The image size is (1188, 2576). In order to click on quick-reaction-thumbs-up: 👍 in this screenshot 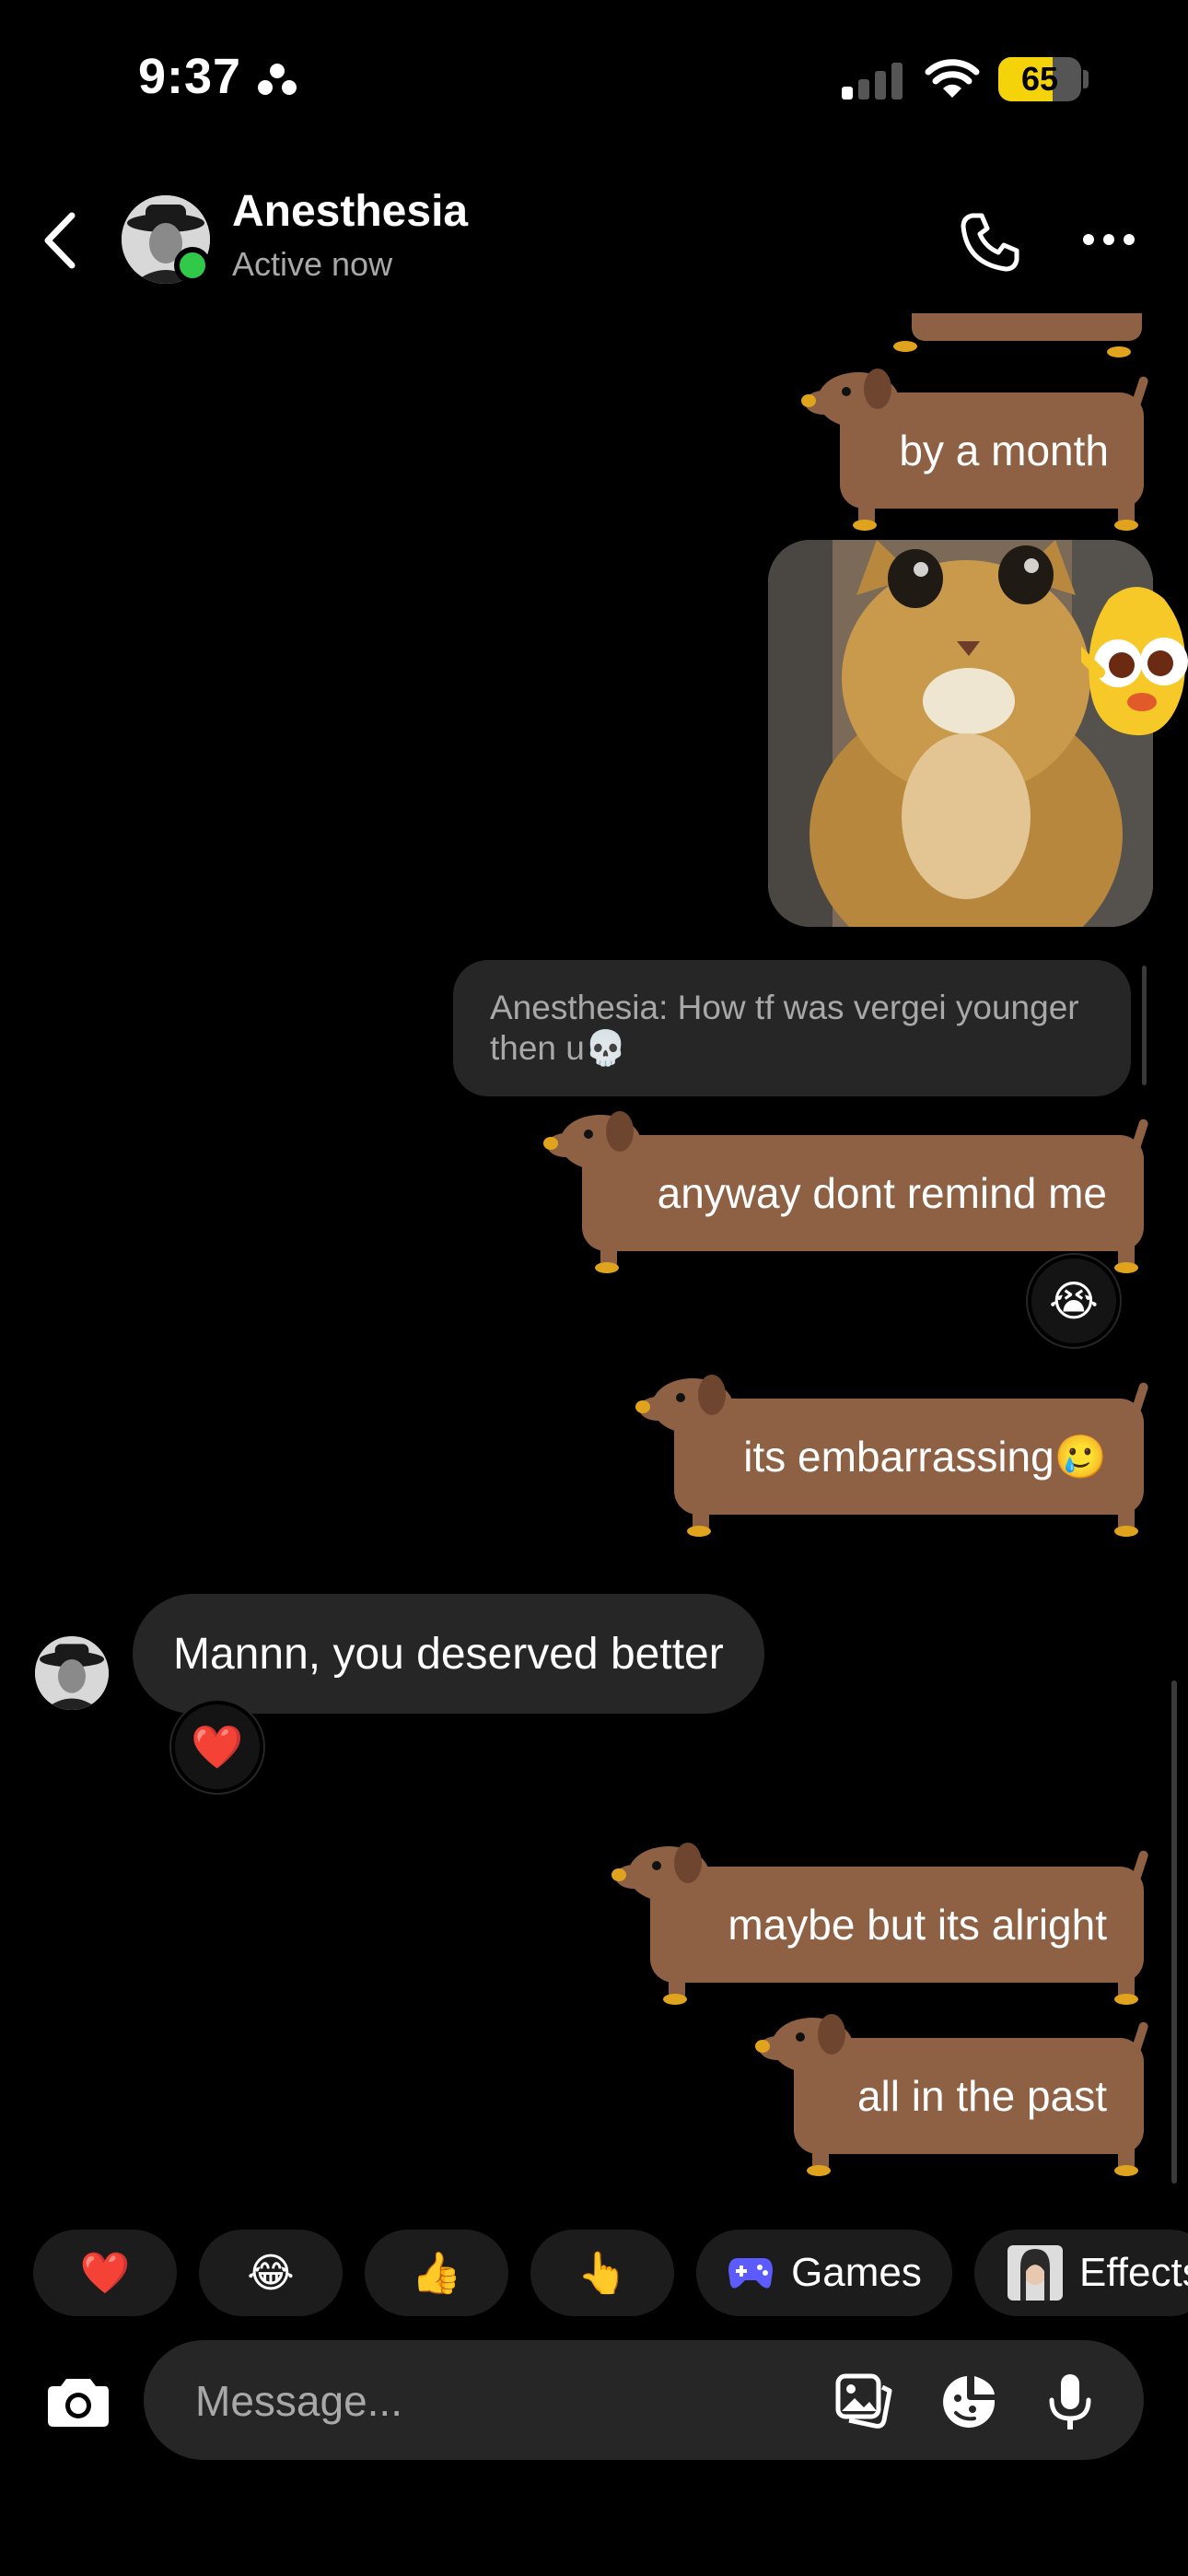, I will do `click(436, 2273)`.